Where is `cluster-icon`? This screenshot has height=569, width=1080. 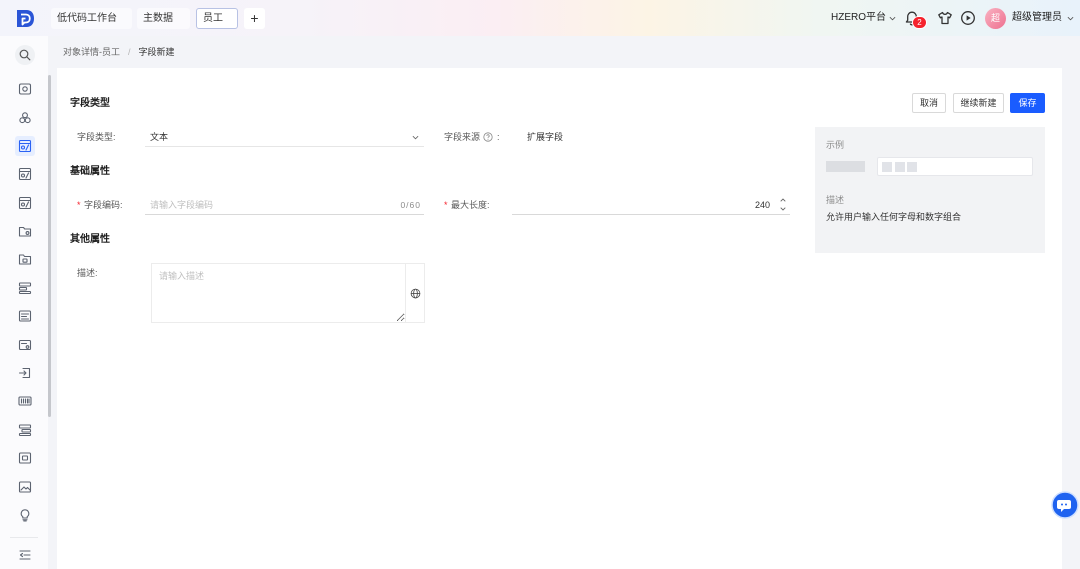
cluster-icon is located at coordinates (25, 118).